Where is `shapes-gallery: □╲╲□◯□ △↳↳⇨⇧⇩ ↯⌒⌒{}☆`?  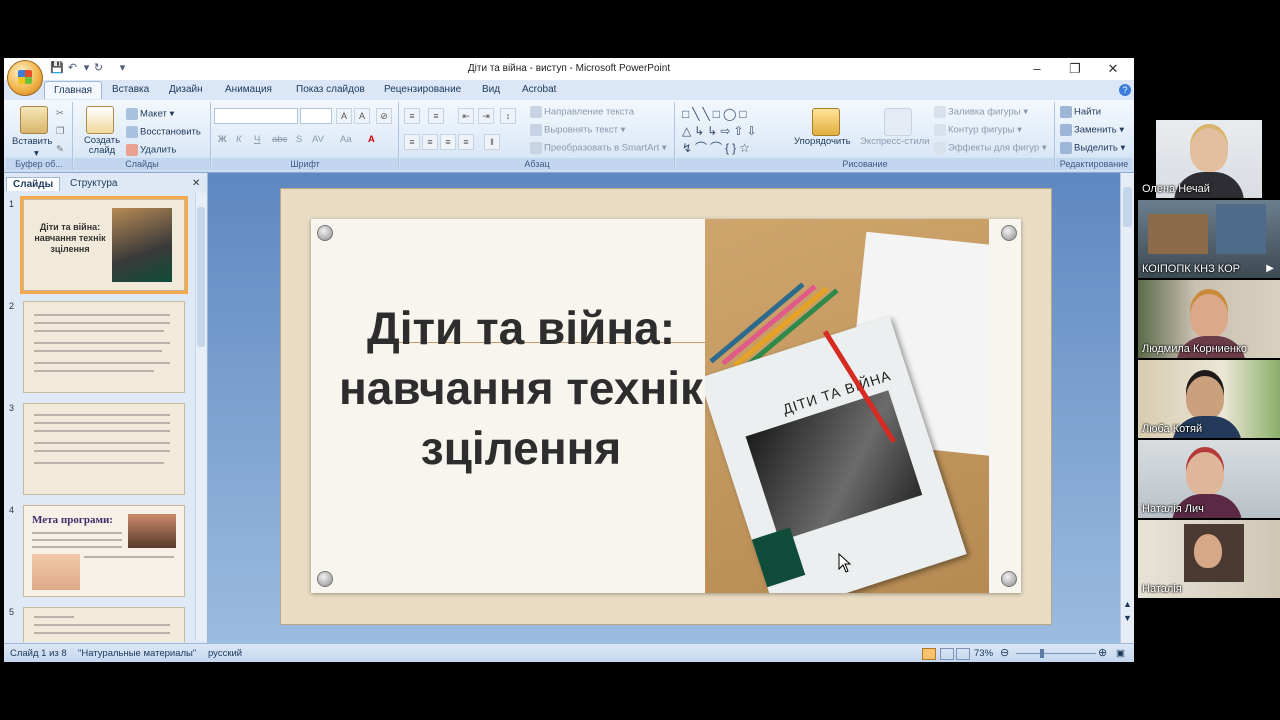 shapes-gallery: □╲╲□◯□ △↳↳⇨⇧⇩ ↯⌒⌒{}☆ is located at coordinates (734, 132).